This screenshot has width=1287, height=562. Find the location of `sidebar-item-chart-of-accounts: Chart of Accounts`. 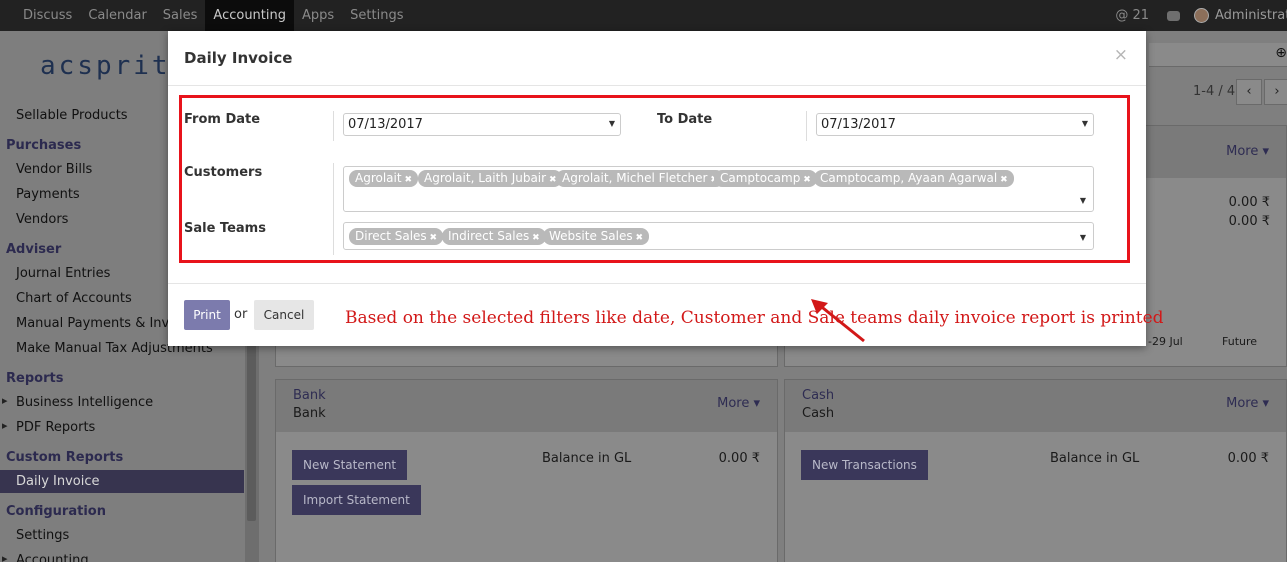

sidebar-item-chart-of-accounts: Chart of Accounts is located at coordinates (74, 298).